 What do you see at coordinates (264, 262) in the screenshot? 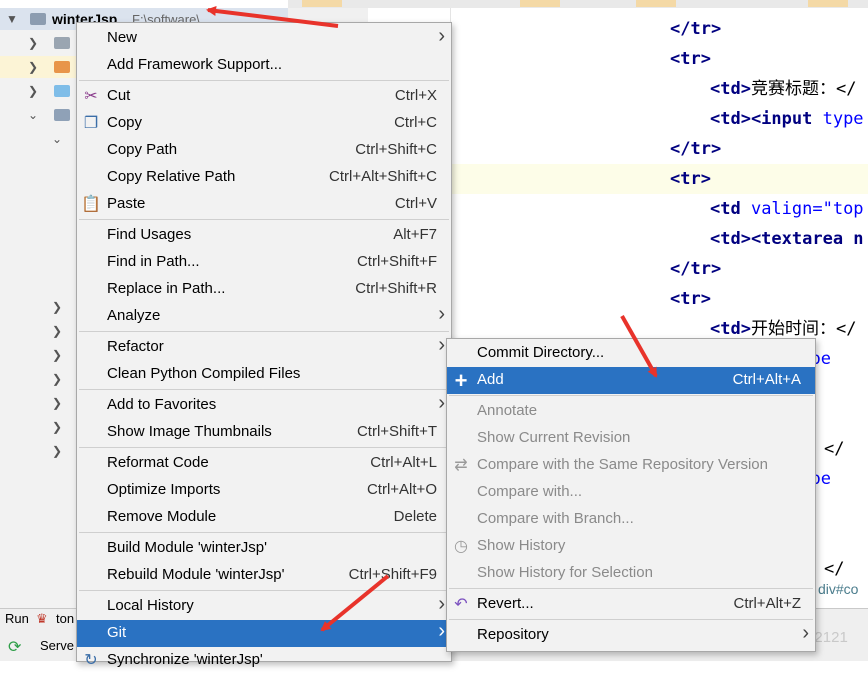
I see `menu-item-find-in-path: Find in Path... Ctrl+Shift+F` at bounding box center [264, 262].